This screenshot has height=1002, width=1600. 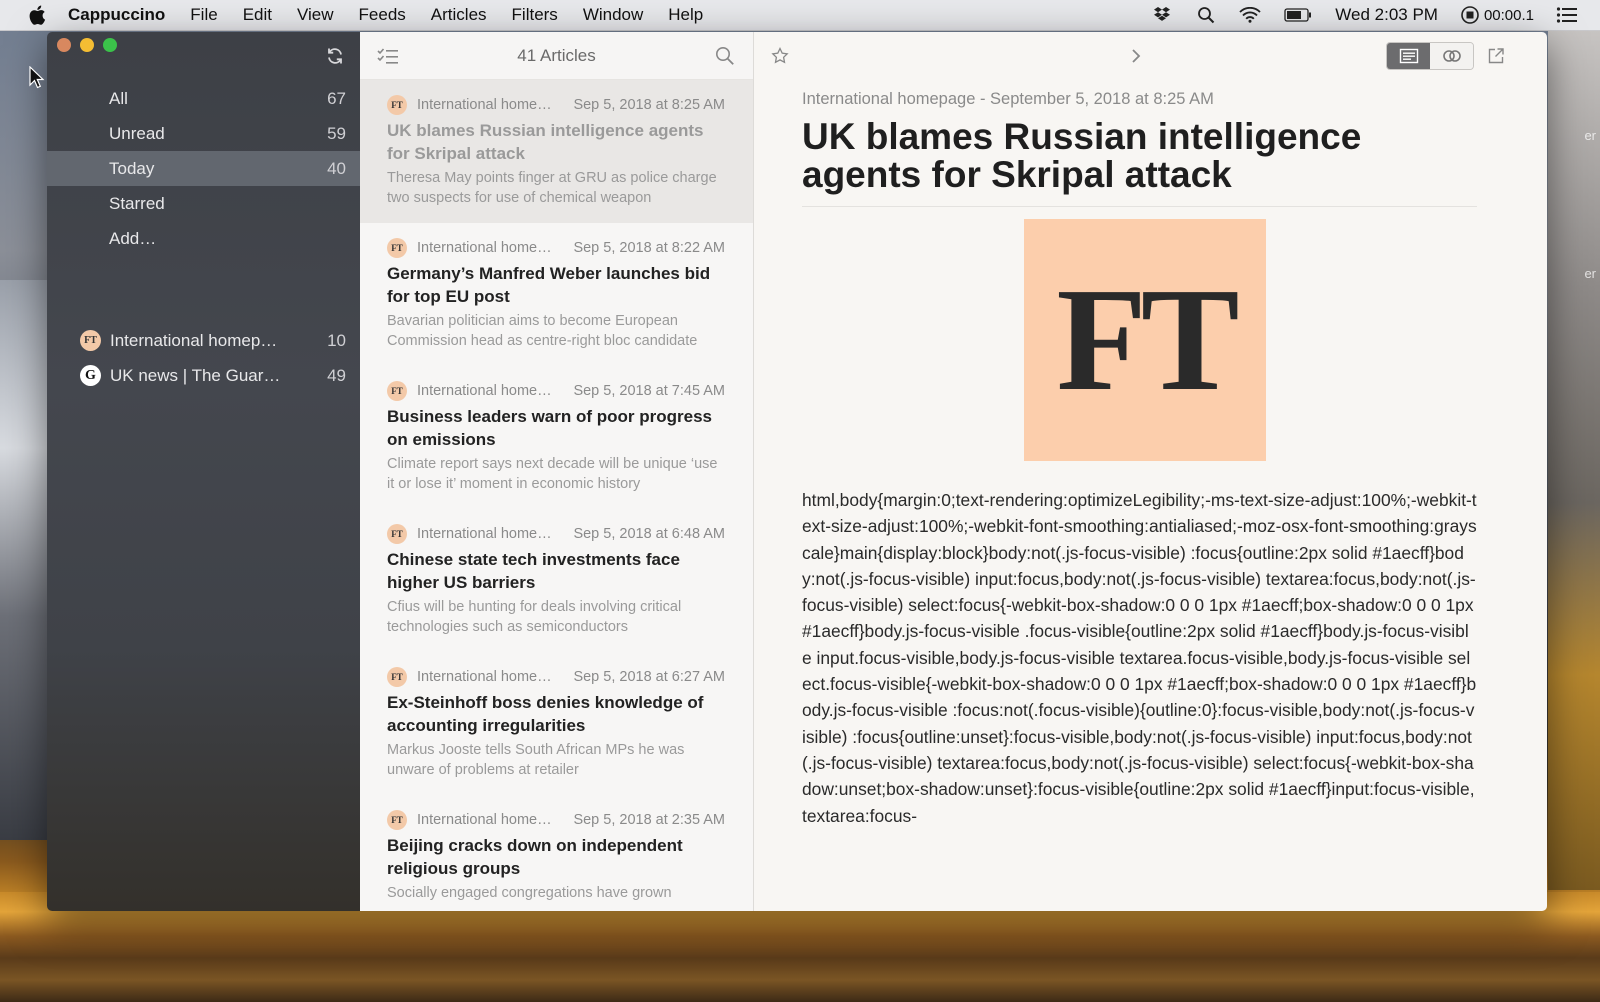 I want to click on spotlight-search-icon, so click(x=1206, y=15).